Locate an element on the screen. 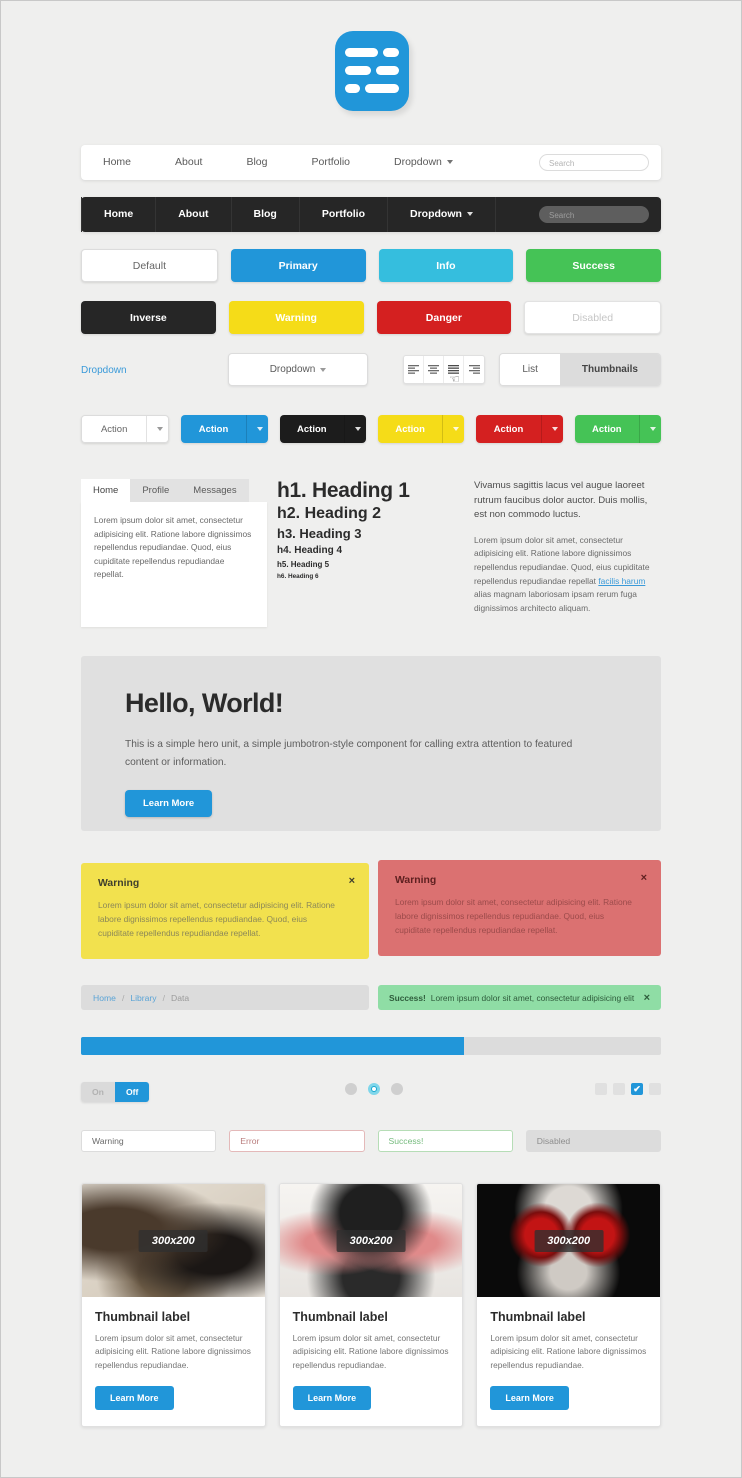 This screenshot has height=1478, width=742. checkbox-group: ✔ is located at coordinates (628, 1089).